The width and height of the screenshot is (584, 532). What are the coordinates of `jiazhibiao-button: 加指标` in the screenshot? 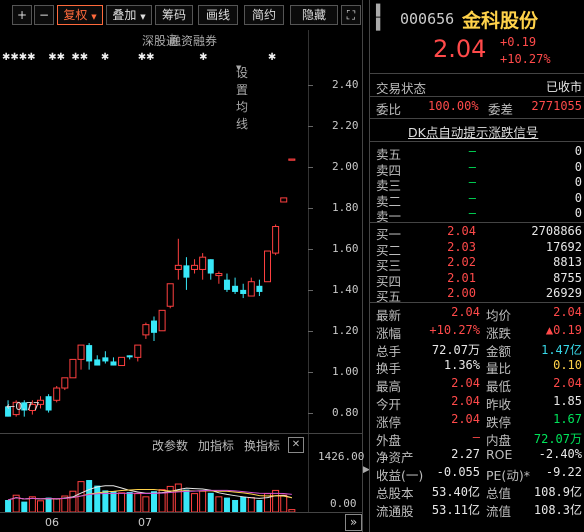 It's located at (216, 445).